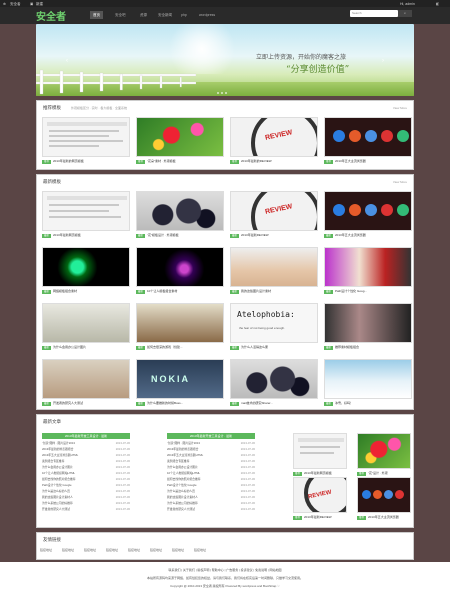 This screenshot has width=450, height=600. Describe the element at coordinates (207, 15) in the screenshot. I see `nav-item-wordpress: wordpress` at that location.